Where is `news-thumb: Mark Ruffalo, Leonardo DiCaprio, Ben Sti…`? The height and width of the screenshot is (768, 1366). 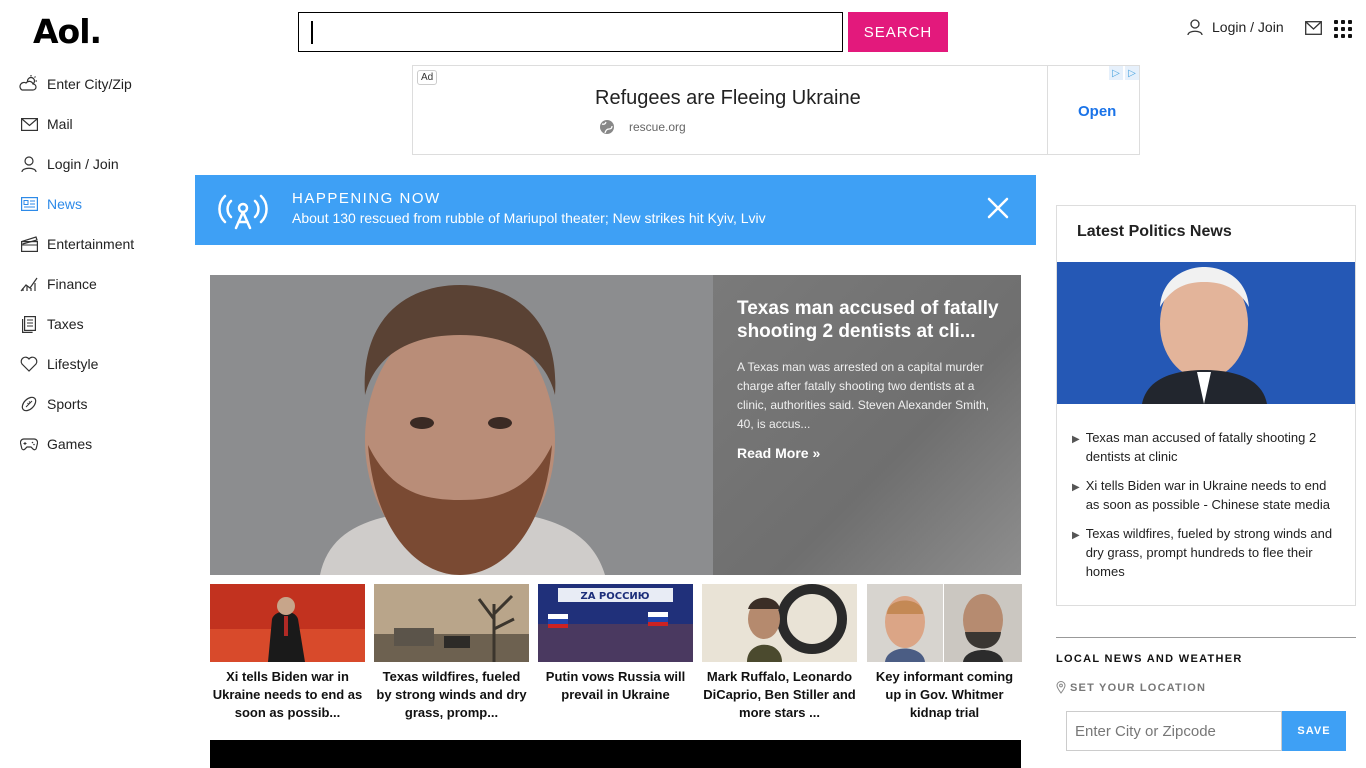 news-thumb: Mark Ruffalo, Leonardo DiCaprio, Ben Sti… is located at coordinates (779, 653).